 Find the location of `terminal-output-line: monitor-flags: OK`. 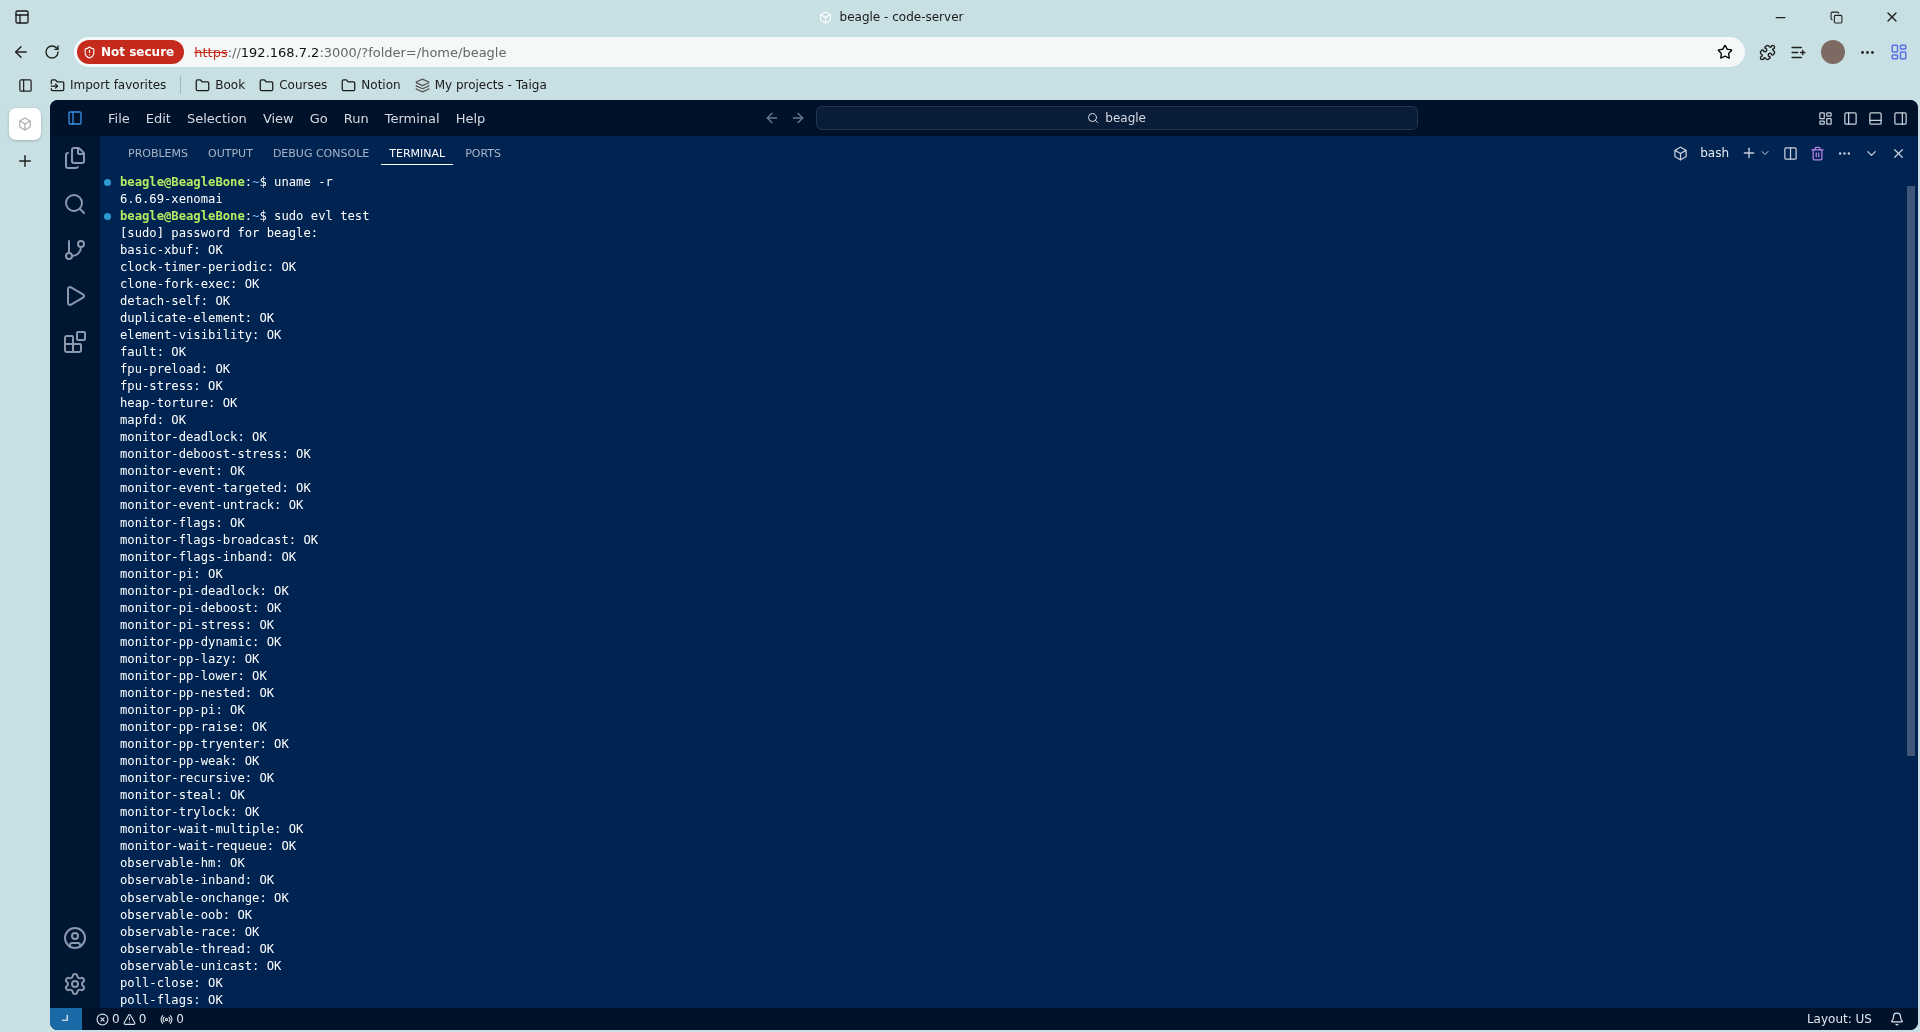

terminal-output-line: monitor-flags: OK is located at coordinates (182, 523).